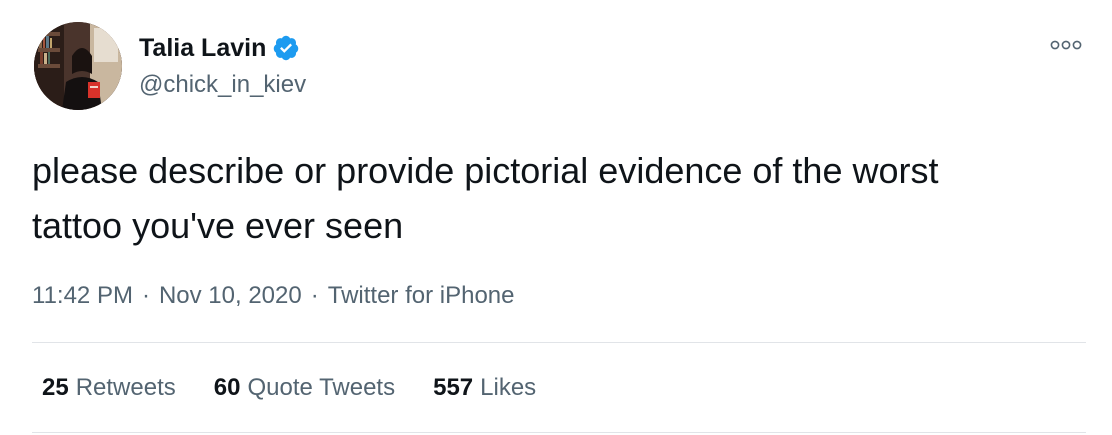  Describe the element at coordinates (230, 296) in the screenshot. I see `tweet-date: Nov 10, 2020` at that location.